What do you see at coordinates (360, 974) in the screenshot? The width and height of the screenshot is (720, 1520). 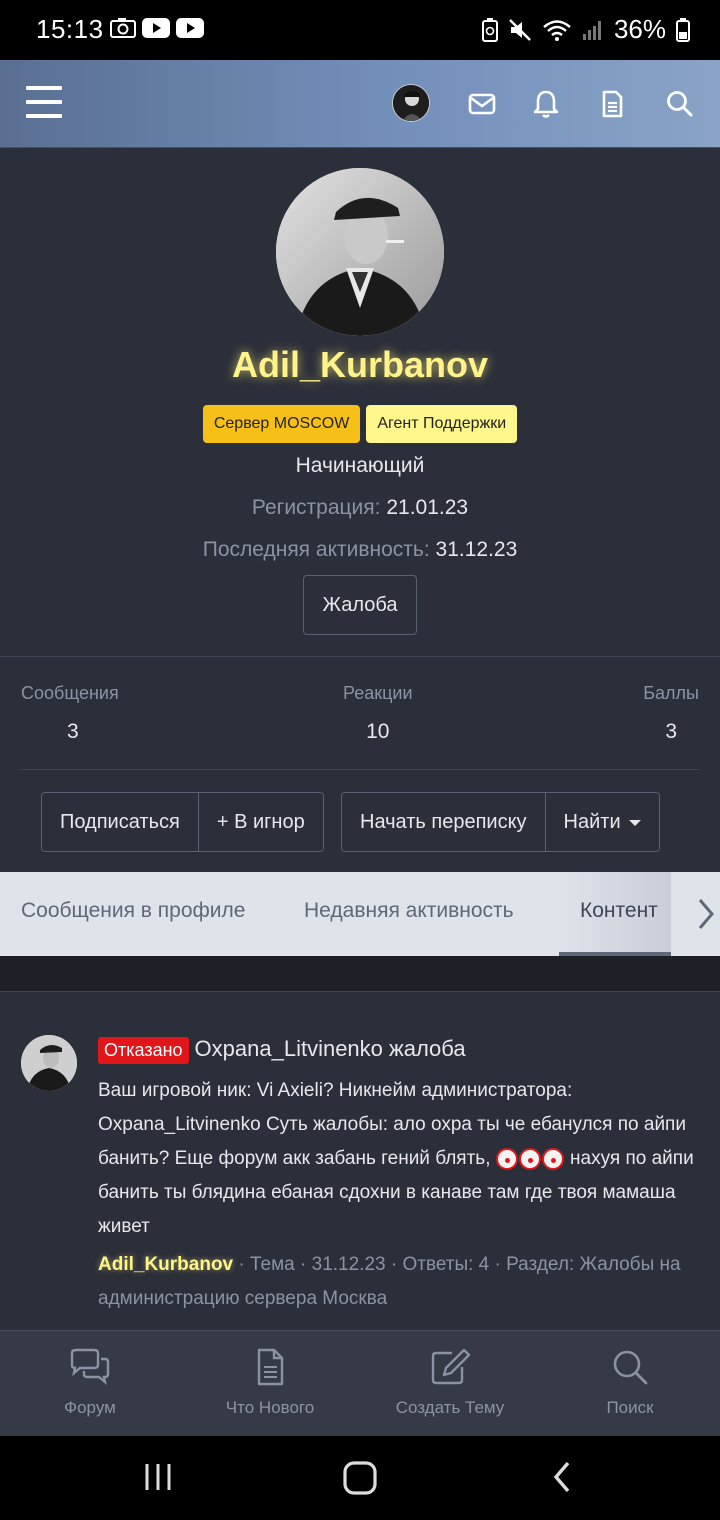 I see `section-divider` at bounding box center [360, 974].